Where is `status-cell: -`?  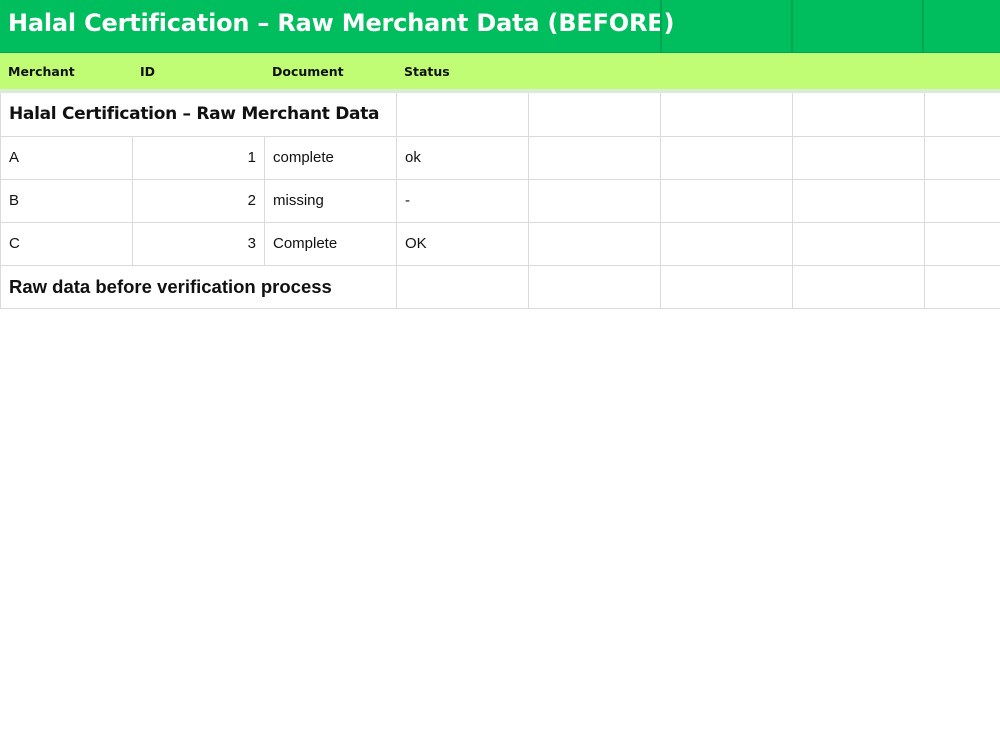 status-cell: - is located at coordinates (463, 200).